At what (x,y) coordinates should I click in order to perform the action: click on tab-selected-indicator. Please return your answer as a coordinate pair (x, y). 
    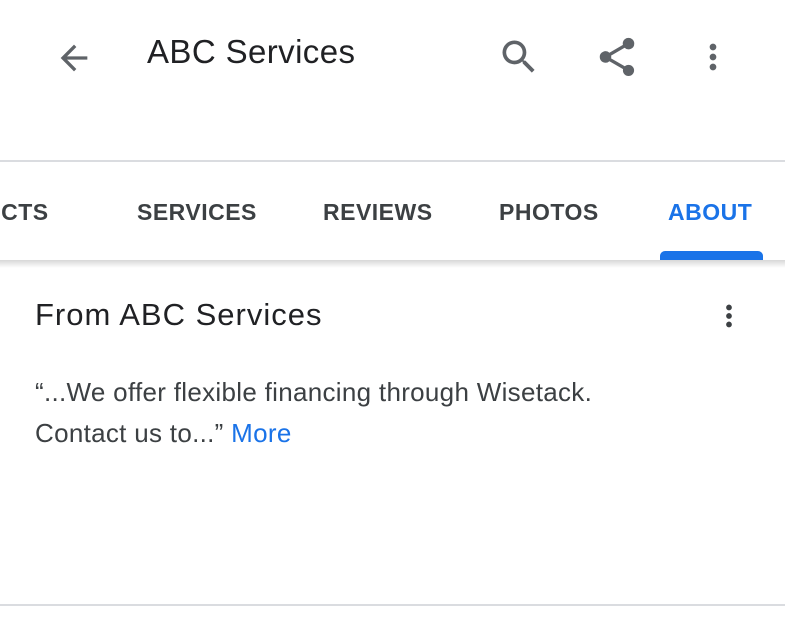
    Looking at the image, I should click on (711, 255).